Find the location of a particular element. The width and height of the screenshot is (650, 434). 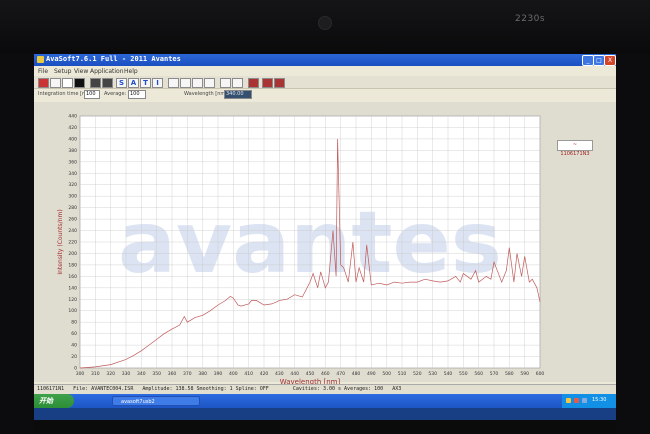

menu-bar: File Setup View Application Help is located at coordinates (325, 71).